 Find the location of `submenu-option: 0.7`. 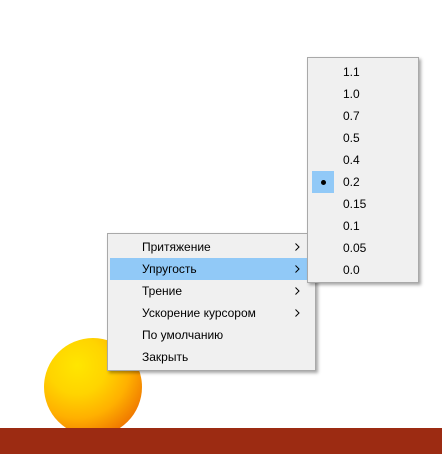

submenu-option: 0.7 is located at coordinates (363, 116).